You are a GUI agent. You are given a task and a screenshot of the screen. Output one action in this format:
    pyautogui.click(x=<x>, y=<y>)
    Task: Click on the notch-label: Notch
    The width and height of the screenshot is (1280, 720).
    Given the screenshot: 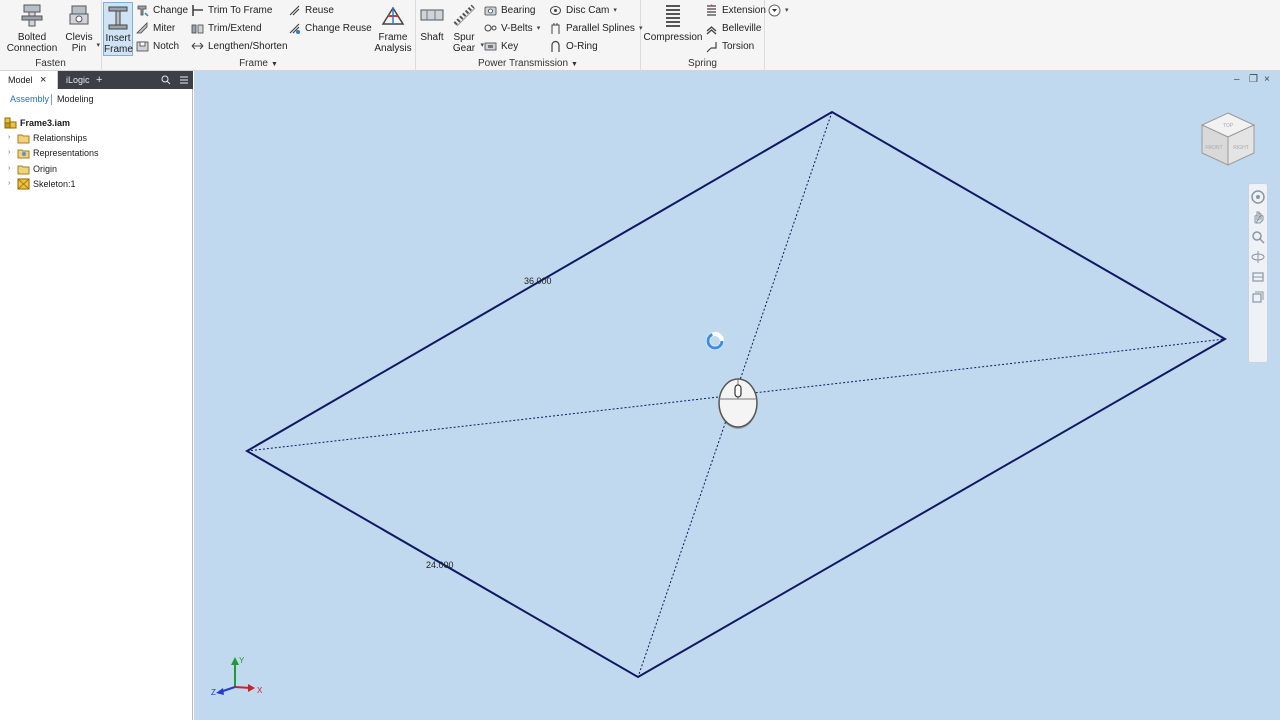 What is the action you would take?
    pyautogui.click(x=166, y=46)
    